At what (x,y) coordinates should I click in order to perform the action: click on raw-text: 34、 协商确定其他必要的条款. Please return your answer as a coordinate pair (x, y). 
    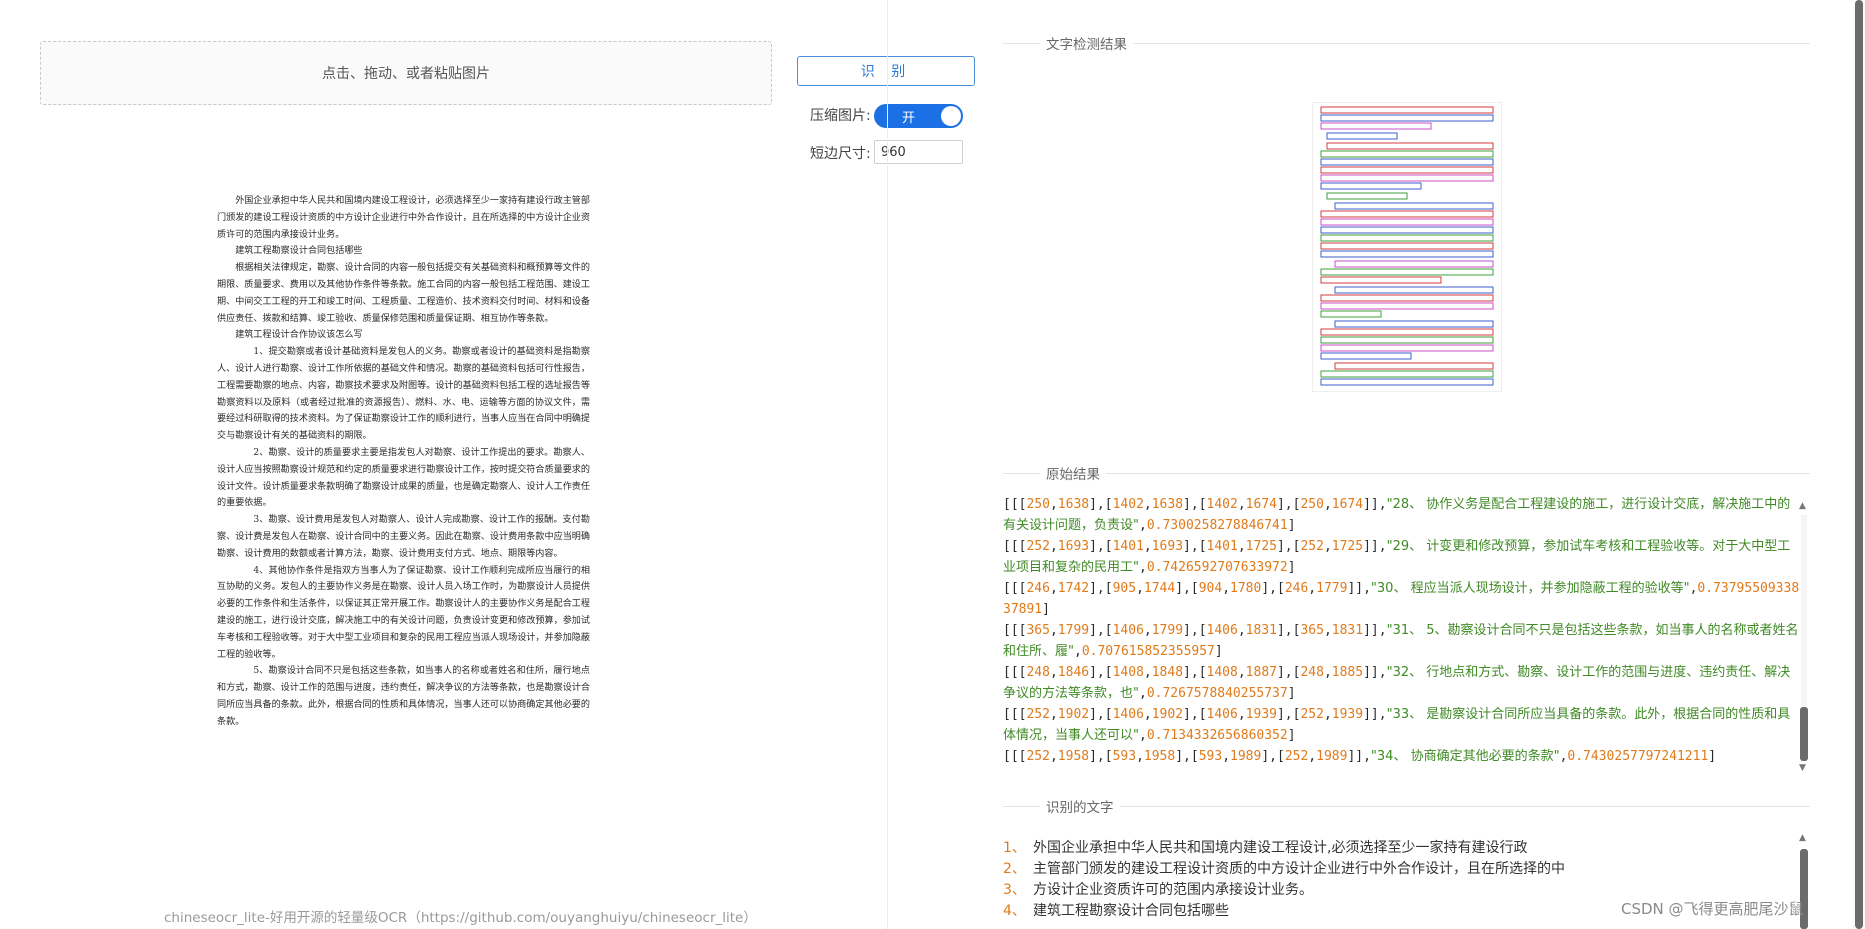
    Looking at the image, I should click on (1465, 756).